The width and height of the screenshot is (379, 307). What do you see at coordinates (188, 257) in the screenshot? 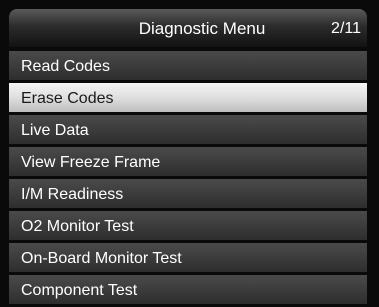
I see `menu-item-on-board-monitor-test: On-Board Monitor Test` at bounding box center [188, 257].